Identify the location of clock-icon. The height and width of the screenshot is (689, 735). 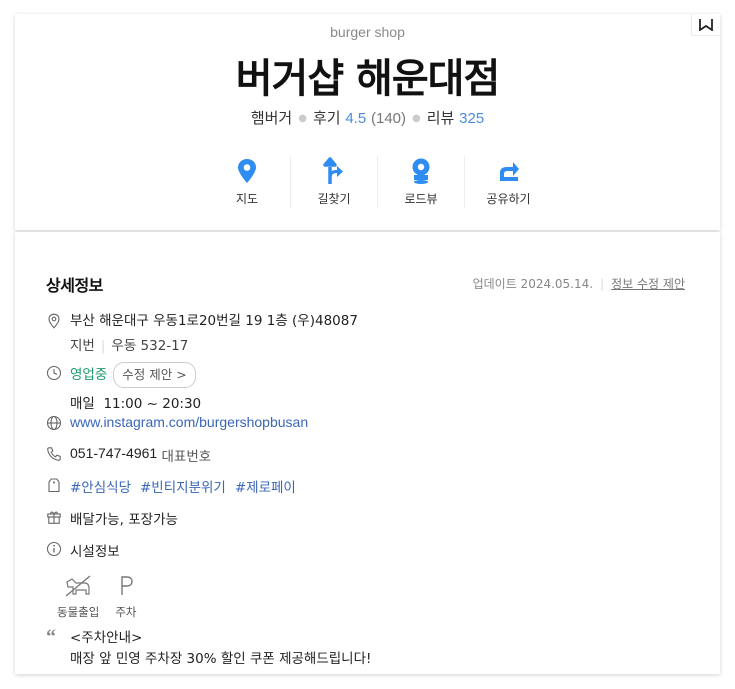
(54, 373).